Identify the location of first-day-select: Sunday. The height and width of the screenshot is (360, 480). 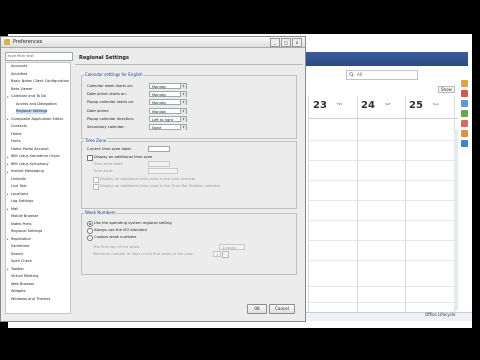
(232, 247).